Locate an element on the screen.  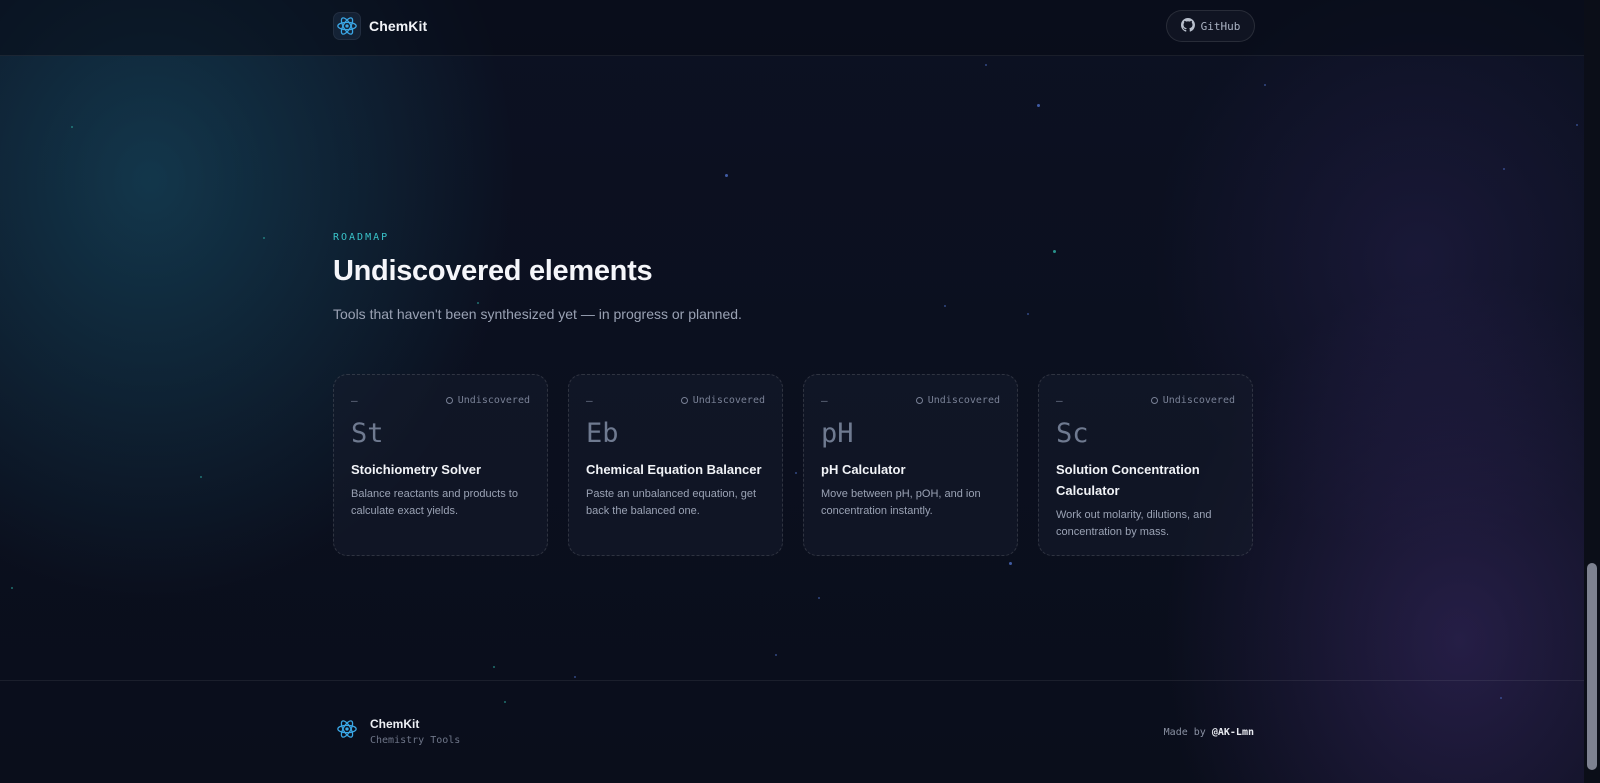
brand-home-link: ChemKit is located at coordinates (380, 26).